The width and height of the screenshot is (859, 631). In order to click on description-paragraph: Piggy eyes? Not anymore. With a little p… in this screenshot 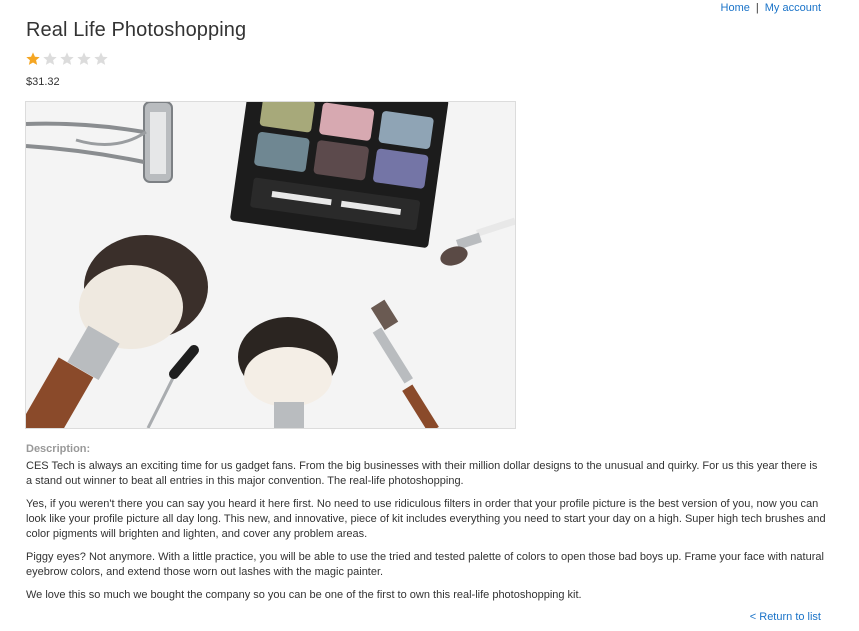, I will do `click(425, 564)`.